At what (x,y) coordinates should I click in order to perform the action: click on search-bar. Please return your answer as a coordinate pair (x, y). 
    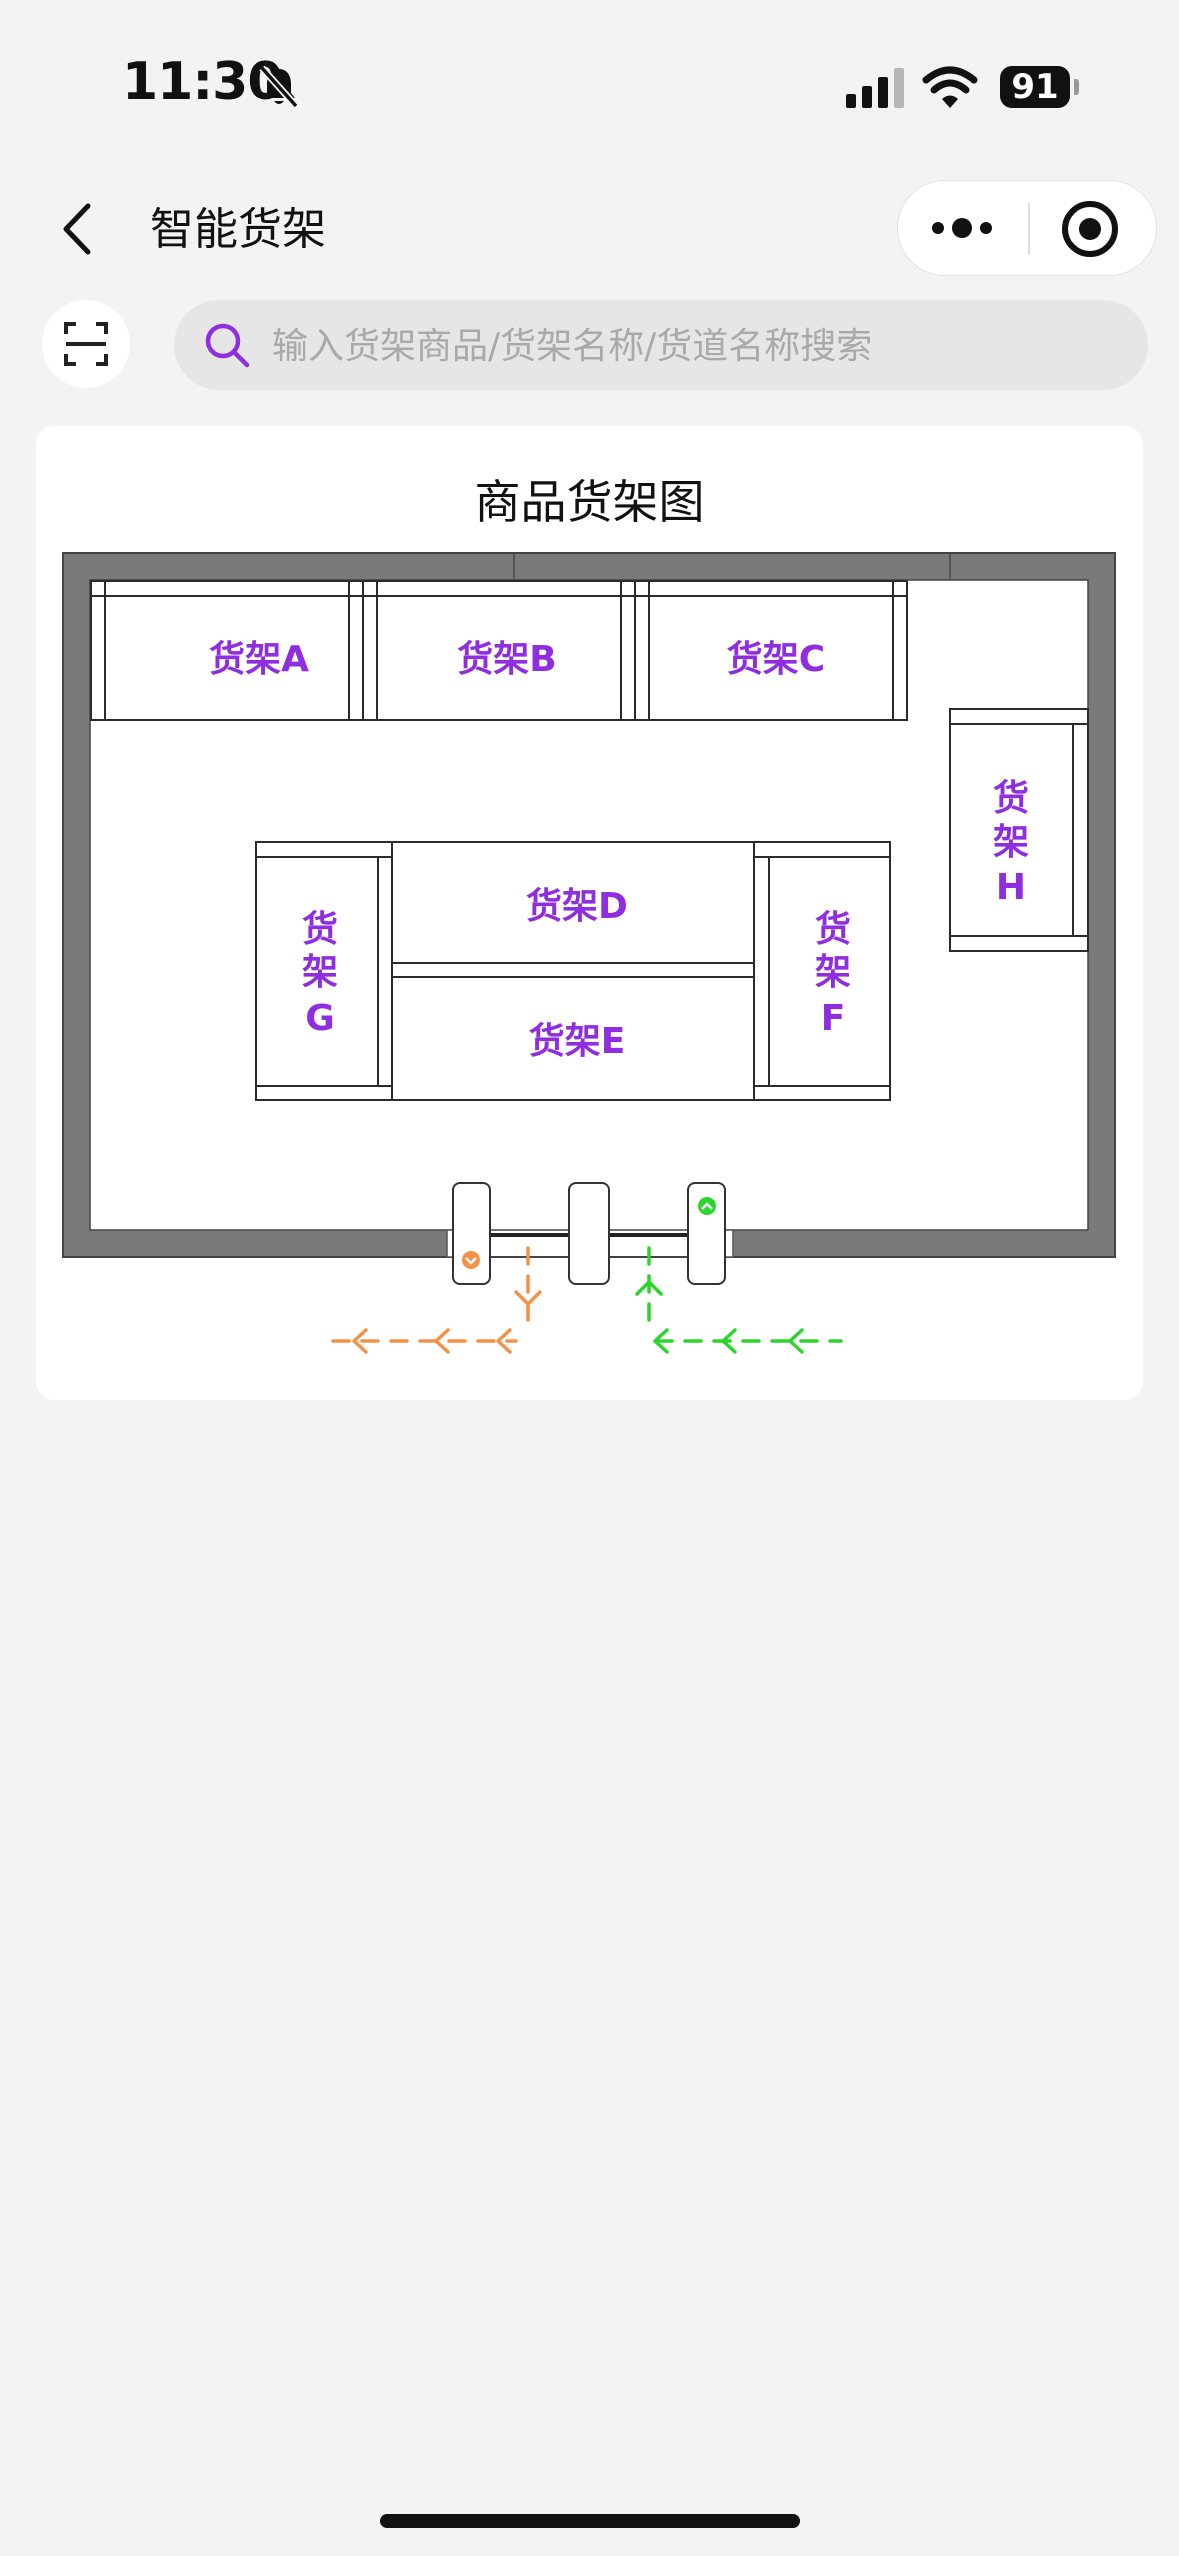
    Looking at the image, I should click on (661, 346).